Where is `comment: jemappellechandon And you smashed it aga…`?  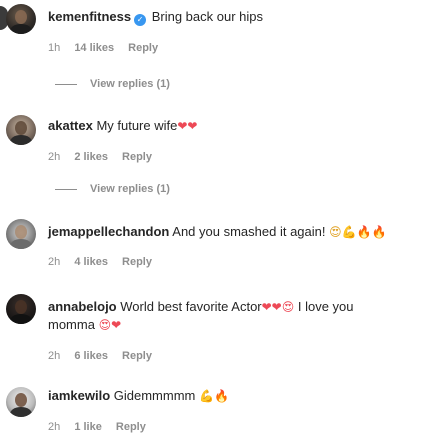
comment: jemappellechandon And you smashed it aga… is located at coordinates (237, 232).